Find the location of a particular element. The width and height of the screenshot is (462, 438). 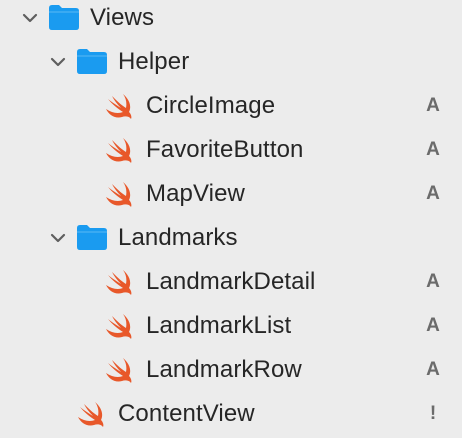

navigator-row-label: LandmarkDetail is located at coordinates (231, 281).